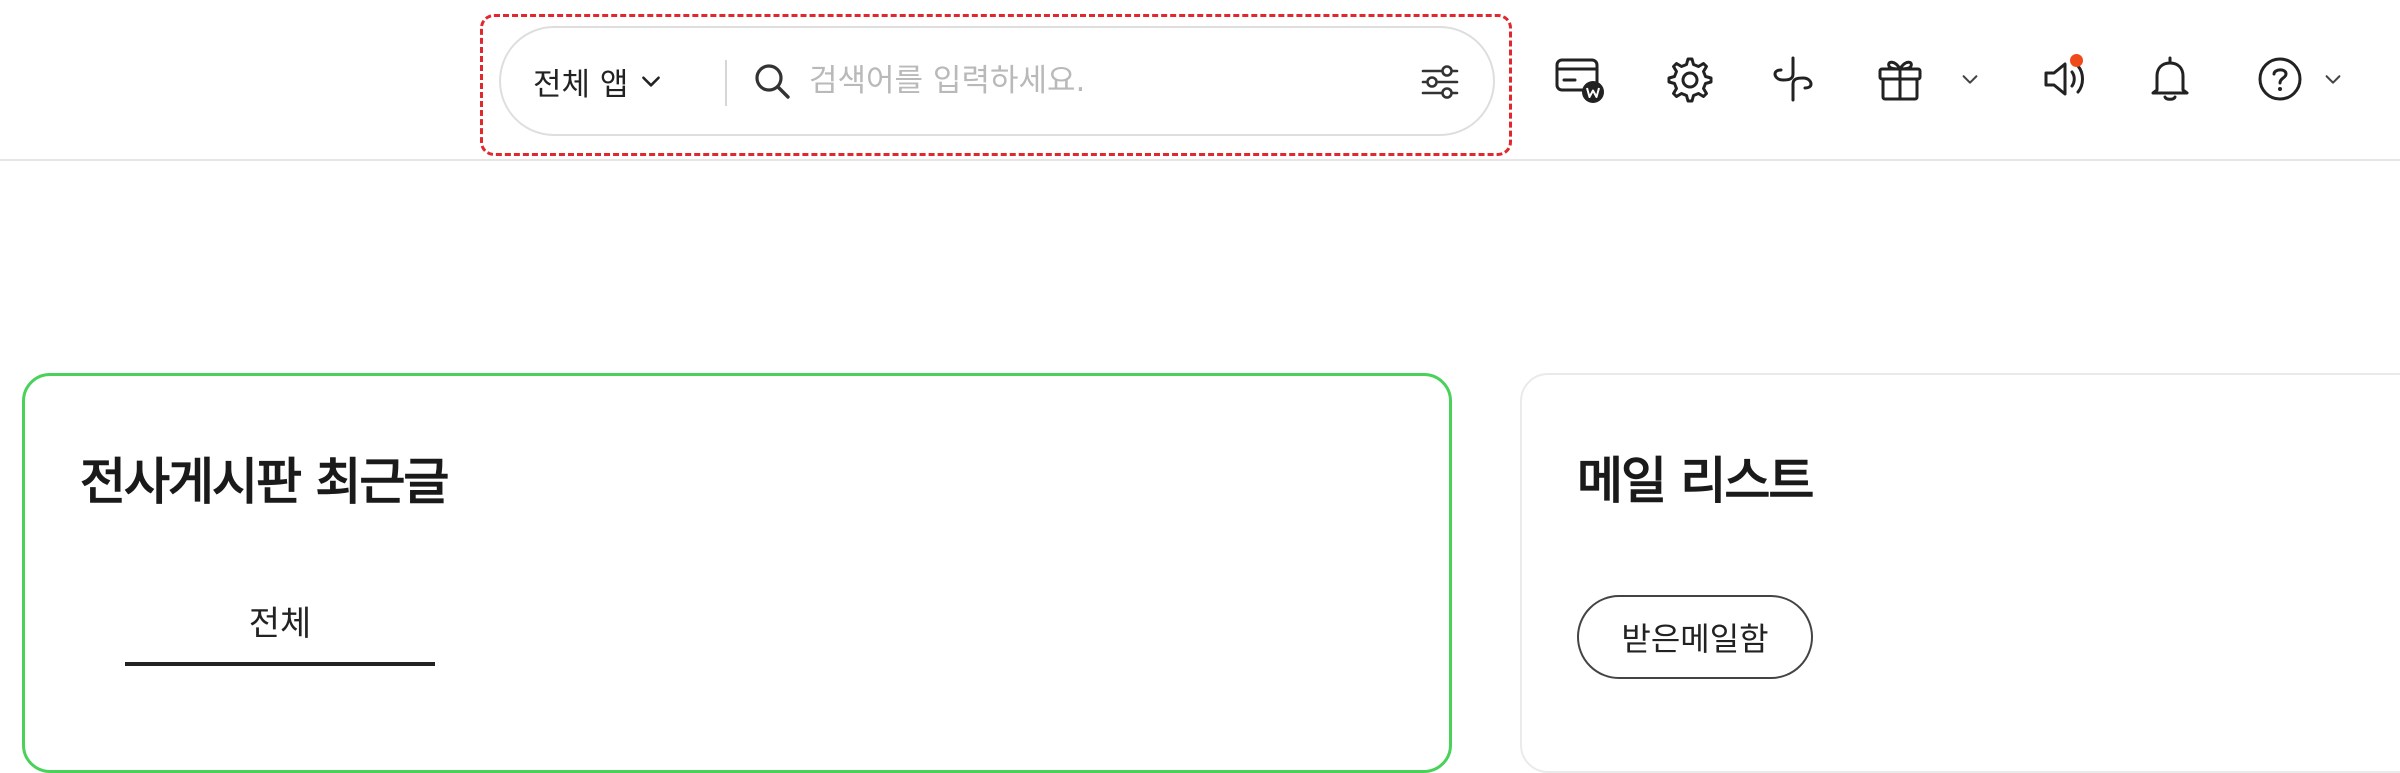 This screenshot has width=2400, height=773. Describe the element at coordinates (2280, 79) in the screenshot. I see `help-icon` at that location.